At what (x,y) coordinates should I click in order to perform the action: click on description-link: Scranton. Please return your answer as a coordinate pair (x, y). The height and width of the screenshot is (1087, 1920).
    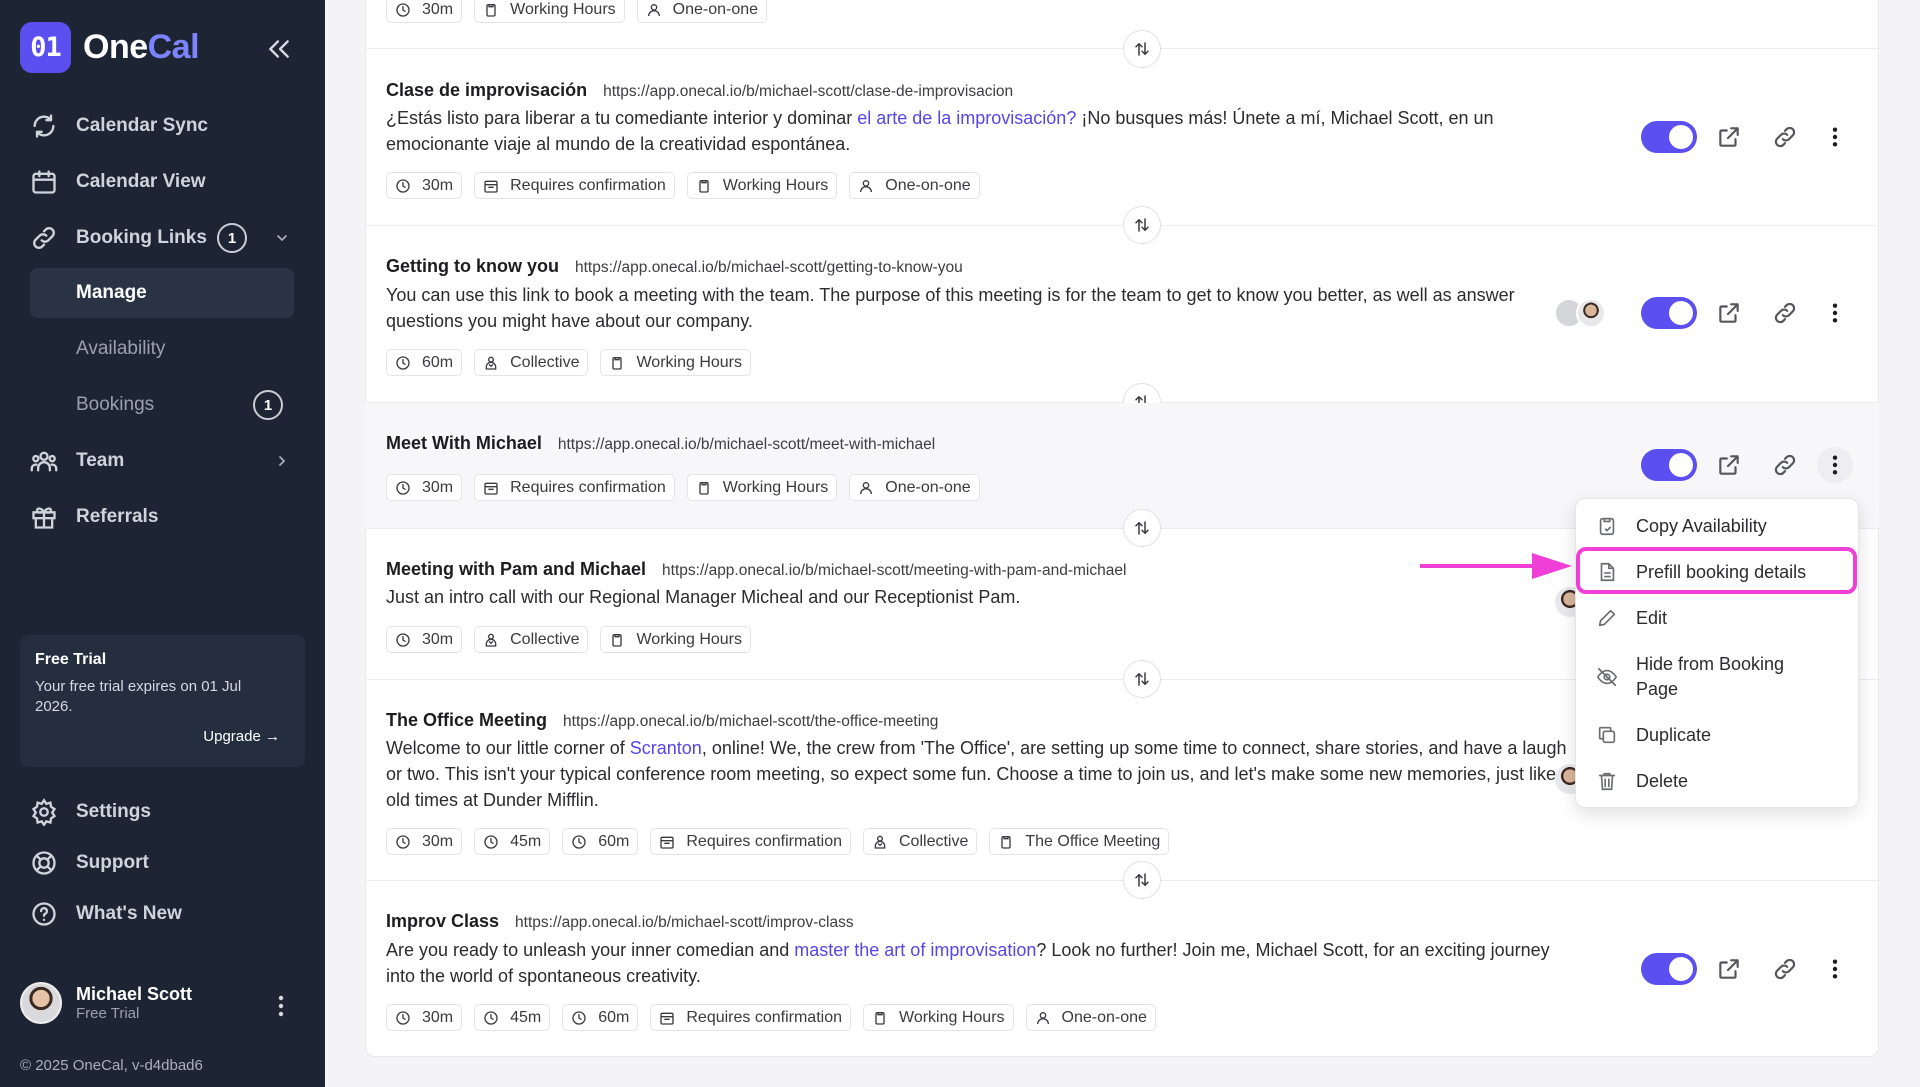
    Looking at the image, I should click on (666, 748).